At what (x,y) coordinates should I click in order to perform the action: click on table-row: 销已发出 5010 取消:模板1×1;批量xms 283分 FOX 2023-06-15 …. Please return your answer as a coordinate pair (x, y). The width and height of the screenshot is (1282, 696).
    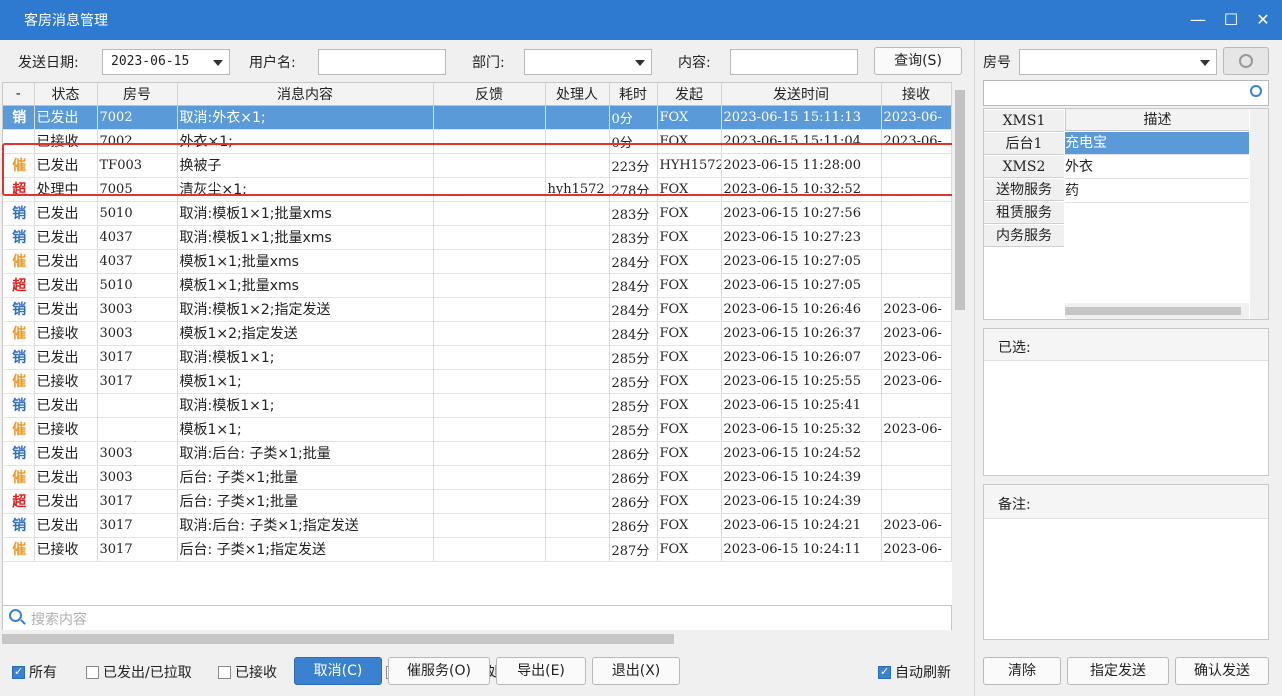
    Looking at the image, I should click on (477, 213).